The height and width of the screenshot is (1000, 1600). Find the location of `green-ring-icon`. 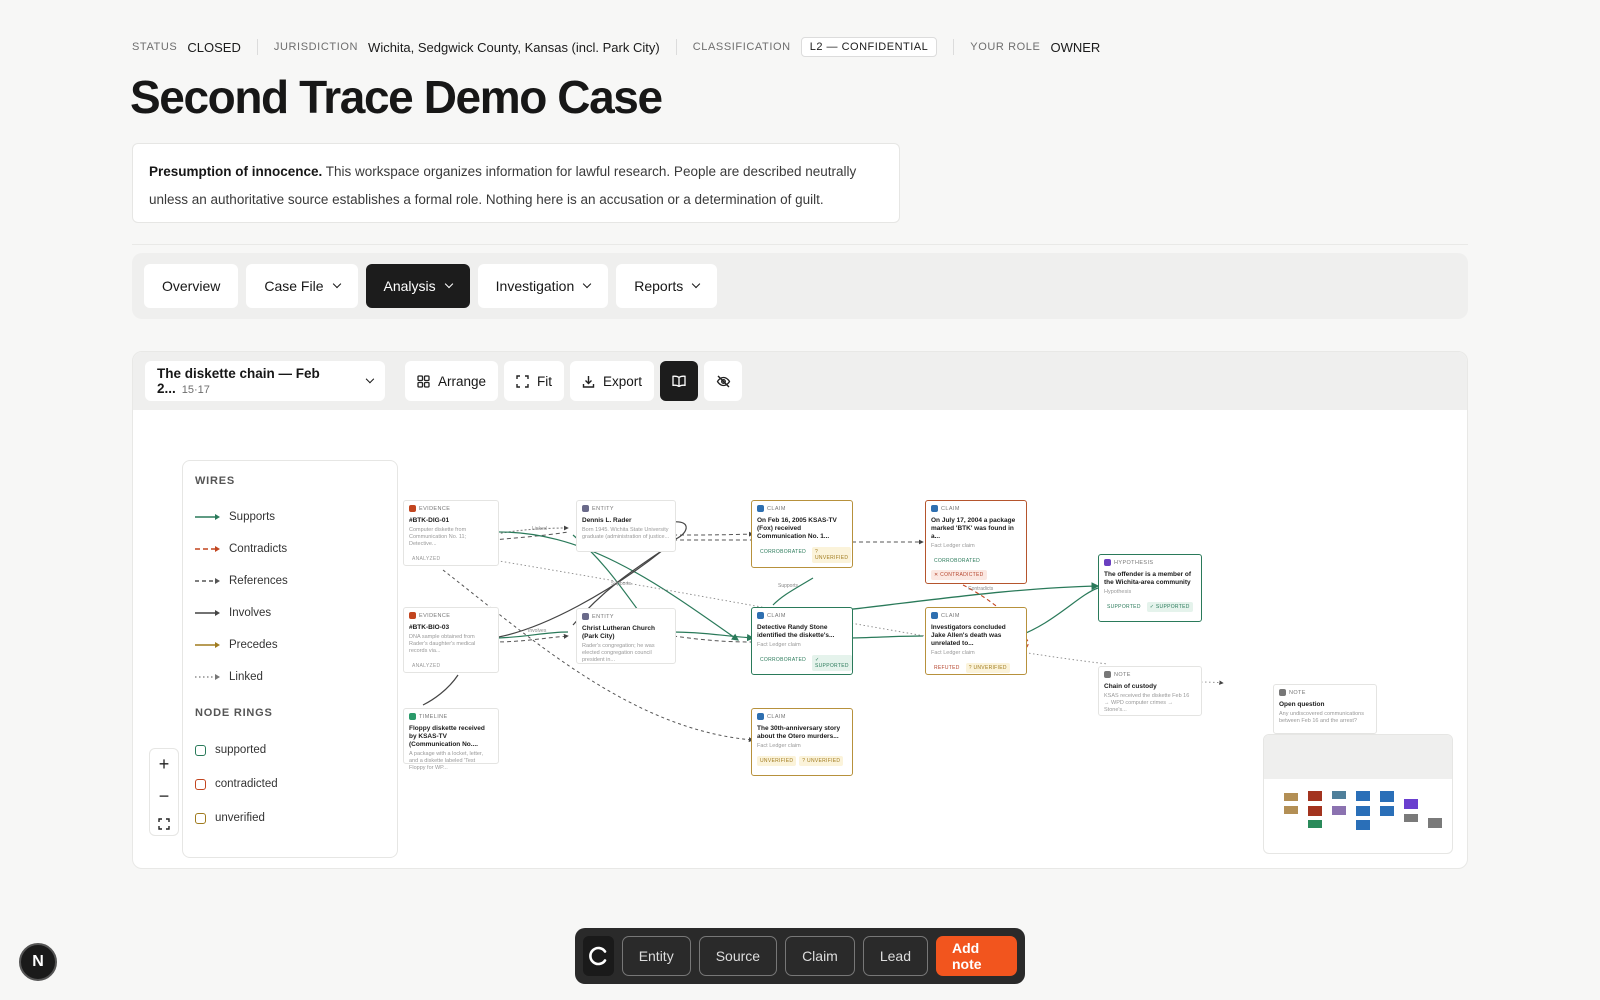

green-ring-icon is located at coordinates (200, 750).